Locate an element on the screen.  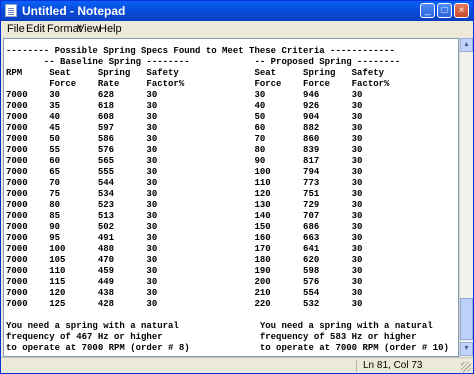
text-line: 7000 85 513 30 140 707 30 is located at coordinates (184, 216).